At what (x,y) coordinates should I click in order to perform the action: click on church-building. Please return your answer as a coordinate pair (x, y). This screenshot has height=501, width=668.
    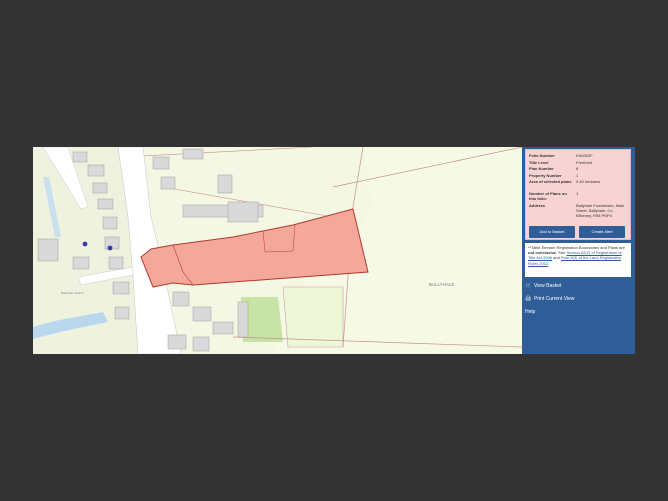
    Looking at the image, I should click on (48, 250).